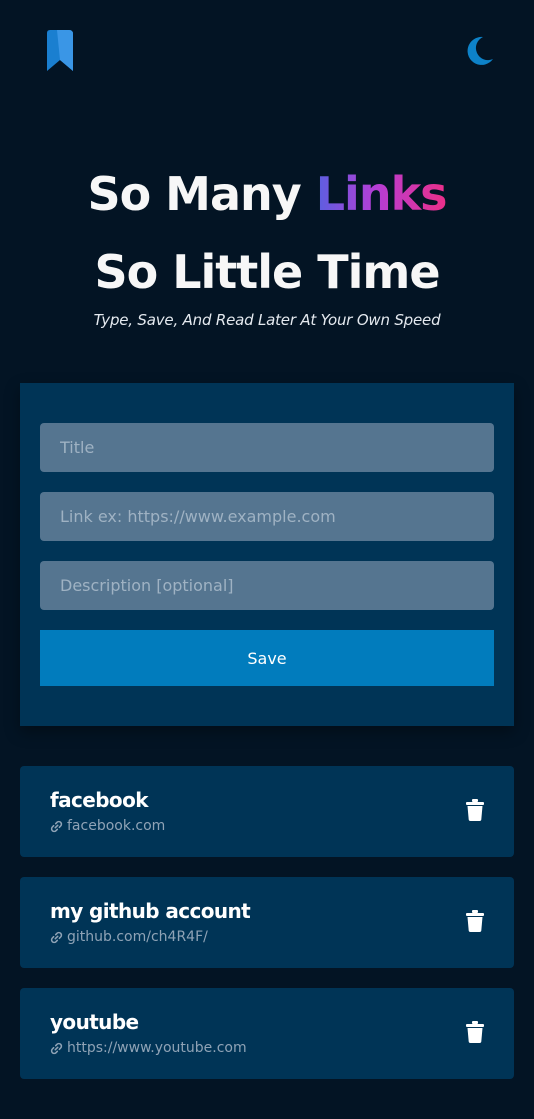  I want to click on hero-headline-highlight: Links, so click(381, 194).